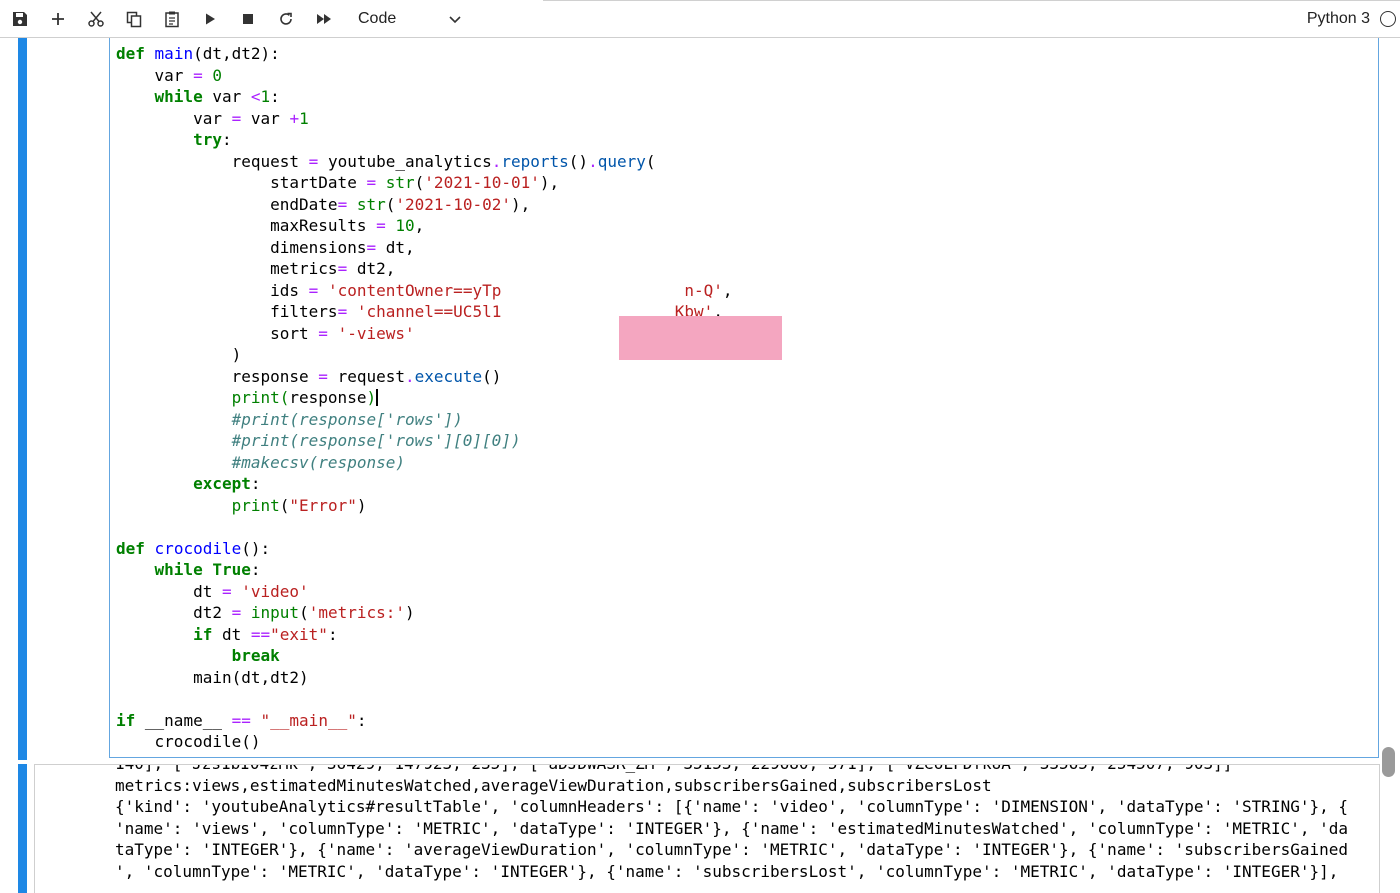 The height and width of the screenshot is (893, 1400). Describe the element at coordinates (400, 204) in the screenshot. I see `code-line: endDate= str('2021-10-02'),` at that location.